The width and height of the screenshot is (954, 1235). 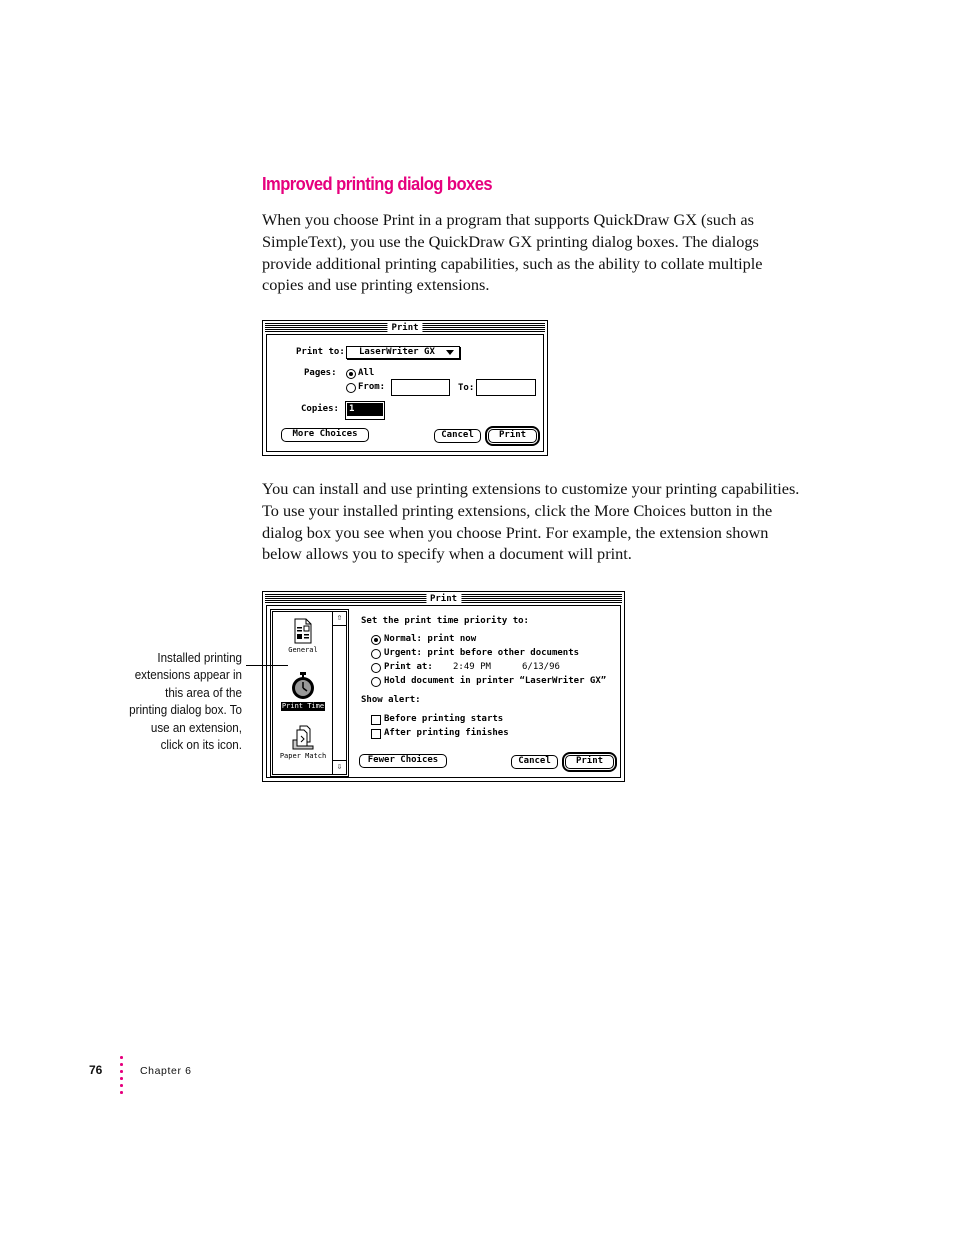 I want to click on copies-value: 1, so click(x=365, y=409).